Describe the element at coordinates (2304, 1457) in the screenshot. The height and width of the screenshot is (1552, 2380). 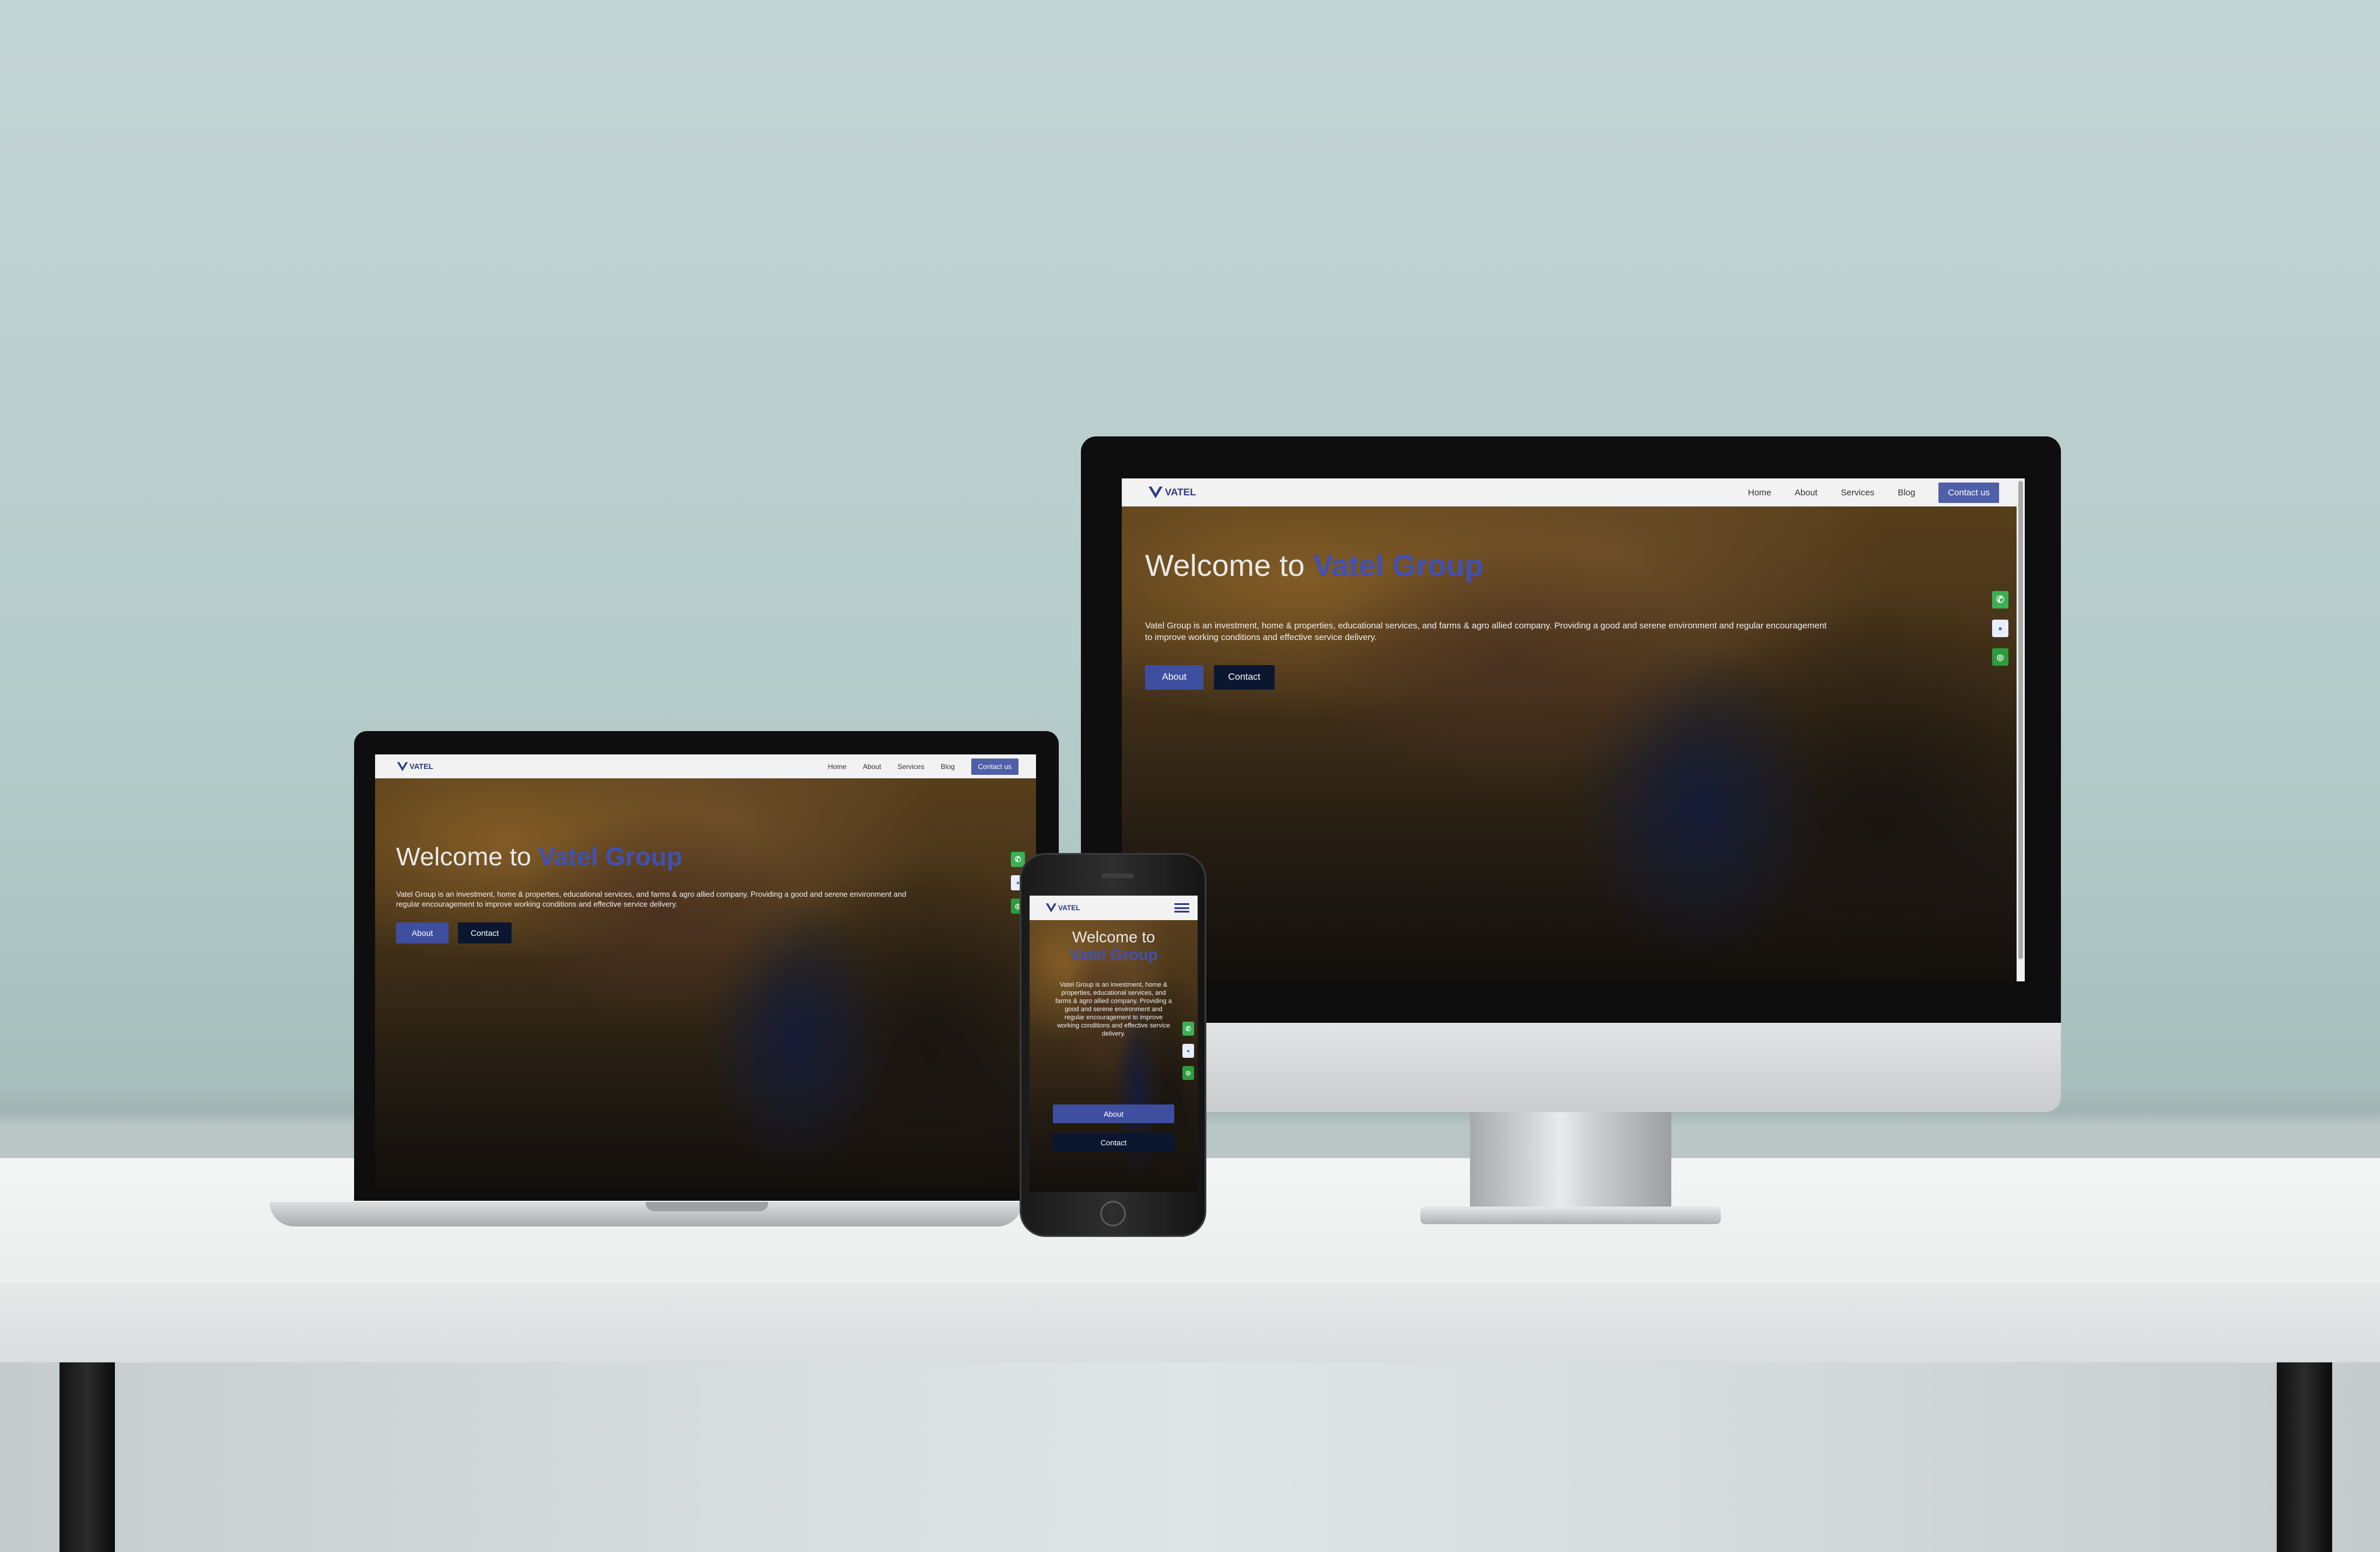
I see `table-leg-right` at that location.